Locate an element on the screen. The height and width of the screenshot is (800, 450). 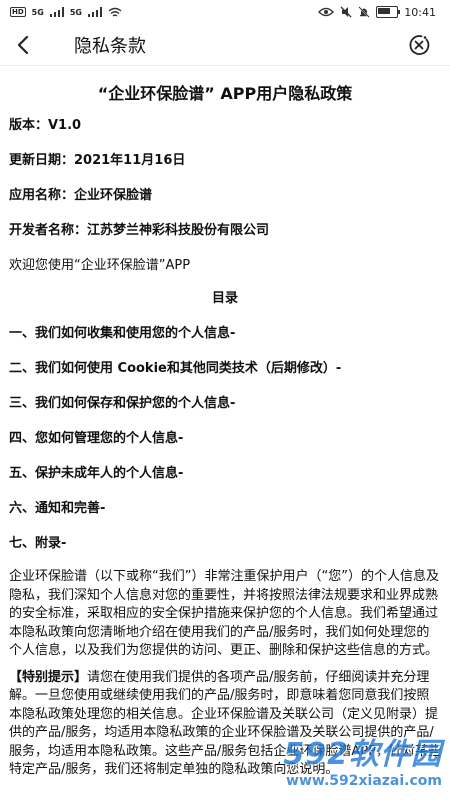
toc-item: 六、通知和完善- is located at coordinates (229, 509).